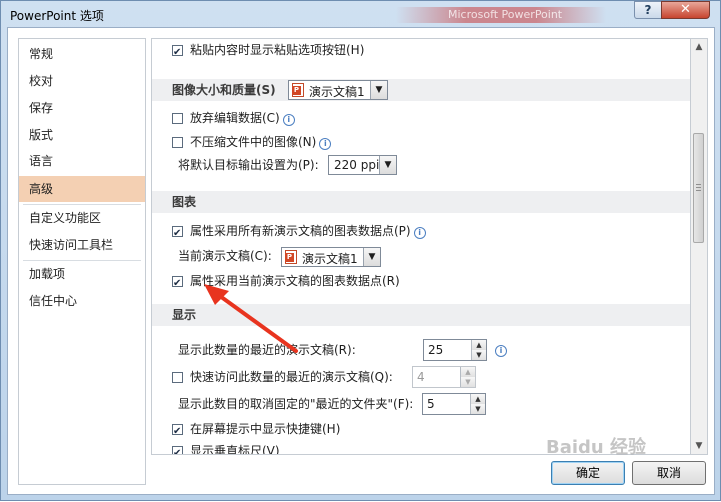  Describe the element at coordinates (224, 90) in the screenshot. I see `image-quality-section-title: 图像大小和质量(S)` at that location.